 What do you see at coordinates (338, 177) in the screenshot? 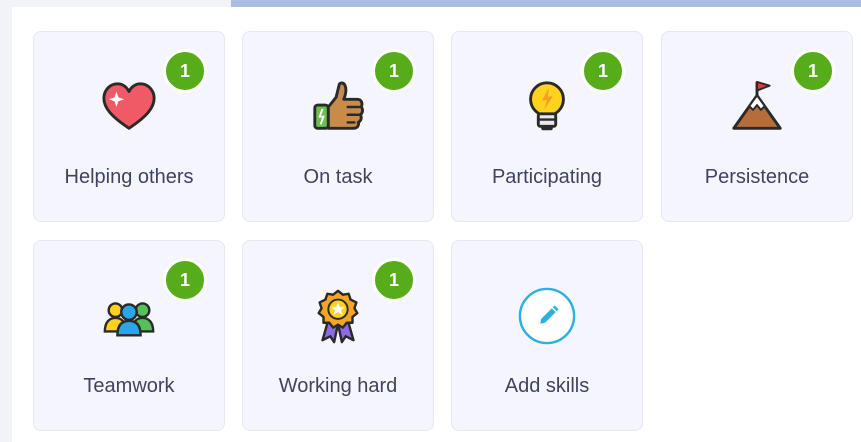
I see `skill-label: On task` at bounding box center [338, 177].